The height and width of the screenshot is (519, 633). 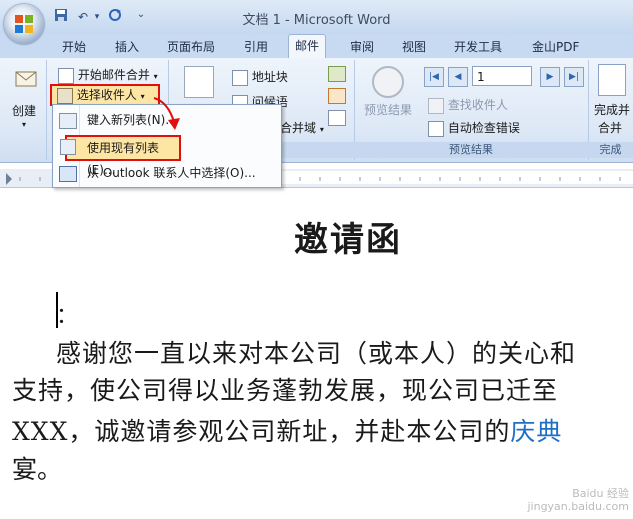 I want to click on last-record-icon: ▶|, so click(x=574, y=77).